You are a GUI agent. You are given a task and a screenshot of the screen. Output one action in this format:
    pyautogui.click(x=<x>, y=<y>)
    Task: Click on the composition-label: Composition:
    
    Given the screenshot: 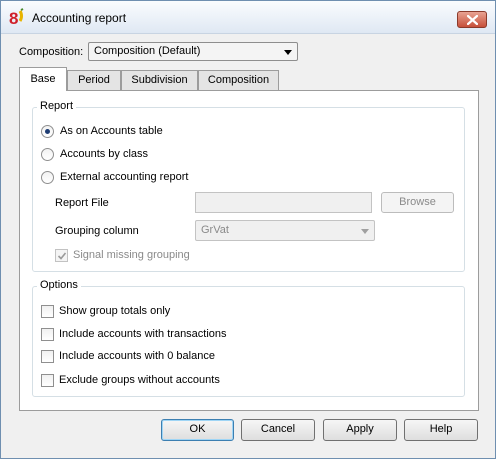 What is the action you would take?
    pyautogui.click(x=51, y=52)
    